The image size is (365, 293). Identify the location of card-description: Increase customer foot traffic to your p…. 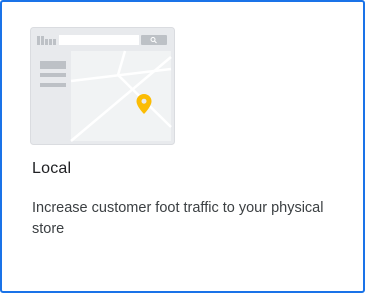
(178, 218).